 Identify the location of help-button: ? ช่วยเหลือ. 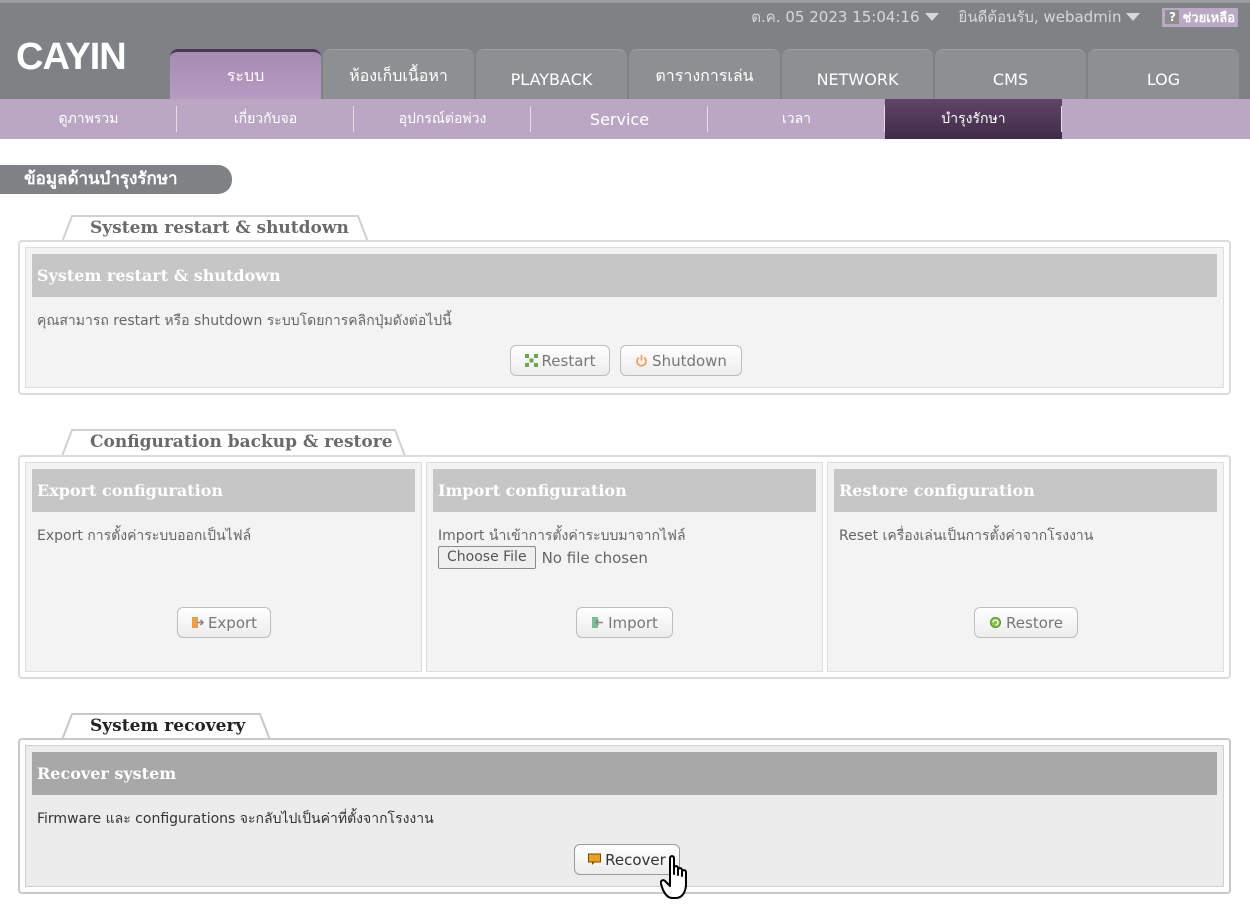
(1200, 17).